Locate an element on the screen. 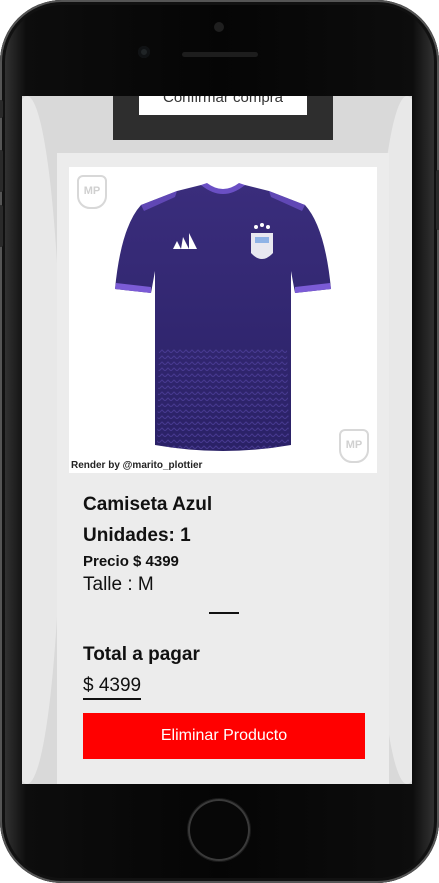 The height and width of the screenshot is (883, 439). earpiece-speaker is located at coordinates (220, 54).